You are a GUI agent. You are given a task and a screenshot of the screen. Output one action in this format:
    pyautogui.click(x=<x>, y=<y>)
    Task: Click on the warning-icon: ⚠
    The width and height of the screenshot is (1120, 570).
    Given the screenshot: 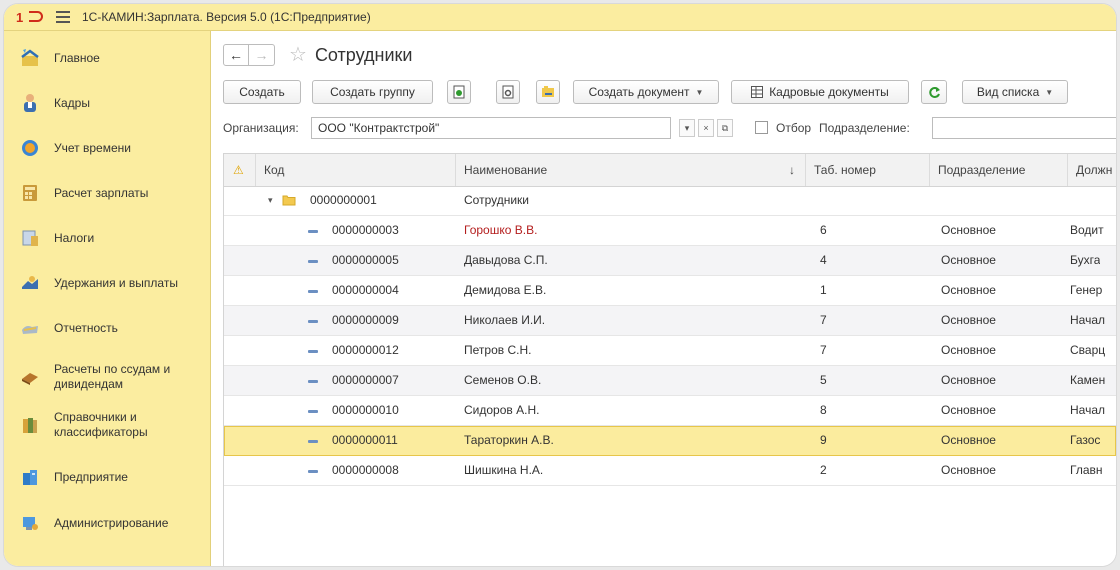 What is the action you would take?
    pyautogui.click(x=240, y=170)
    